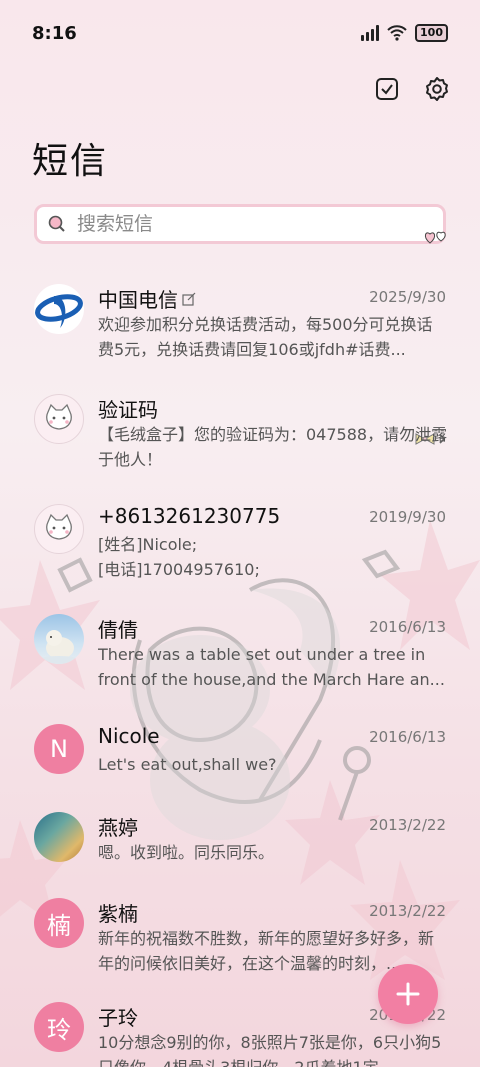 The width and height of the screenshot is (480, 1067). What do you see at coordinates (431, 33) in the screenshot?
I see `battery-indicator: 100` at bounding box center [431, 33].